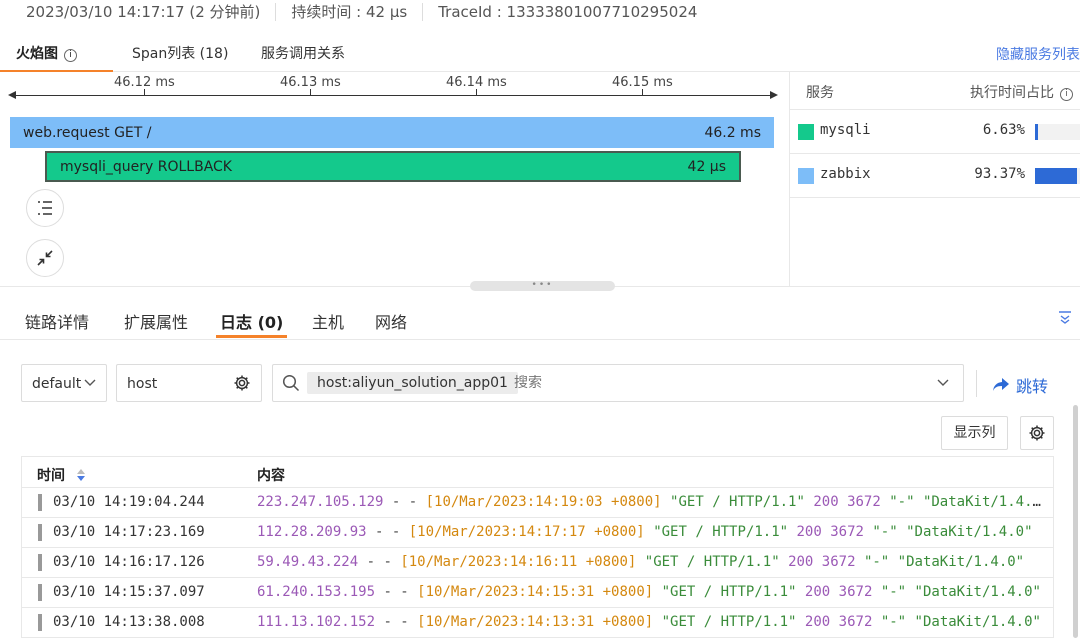  Describe the element at coordinates (320, 502) in the screenshot. I see `log-ip: 223.247.105.129` at that location.